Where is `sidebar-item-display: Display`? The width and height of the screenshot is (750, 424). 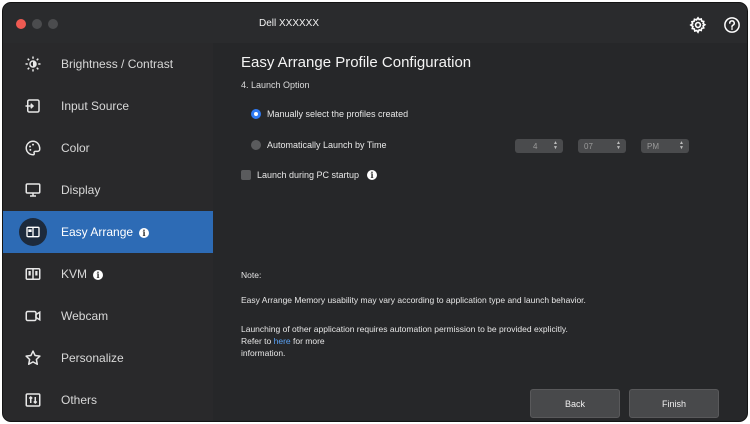 sidebar-item-display: Display is located at coordinates (108, 190).